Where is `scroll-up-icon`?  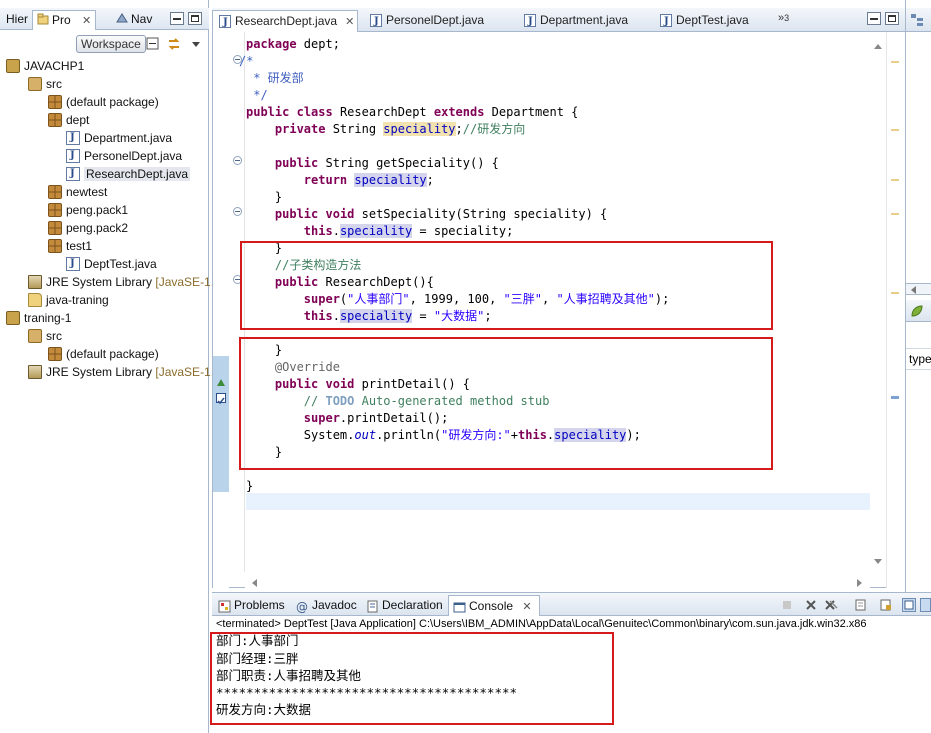
scroll-up-icon is located at coordinates (878, 45).